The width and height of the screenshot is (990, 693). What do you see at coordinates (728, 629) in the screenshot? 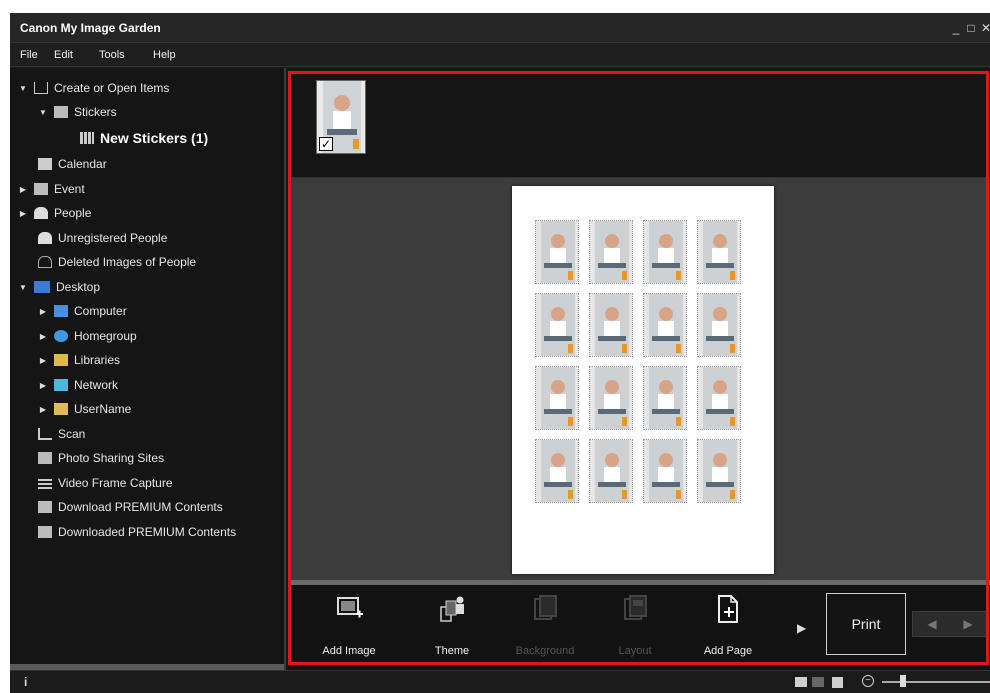
I see `add-page-button: Add Page` at bounding box center [728, 629].